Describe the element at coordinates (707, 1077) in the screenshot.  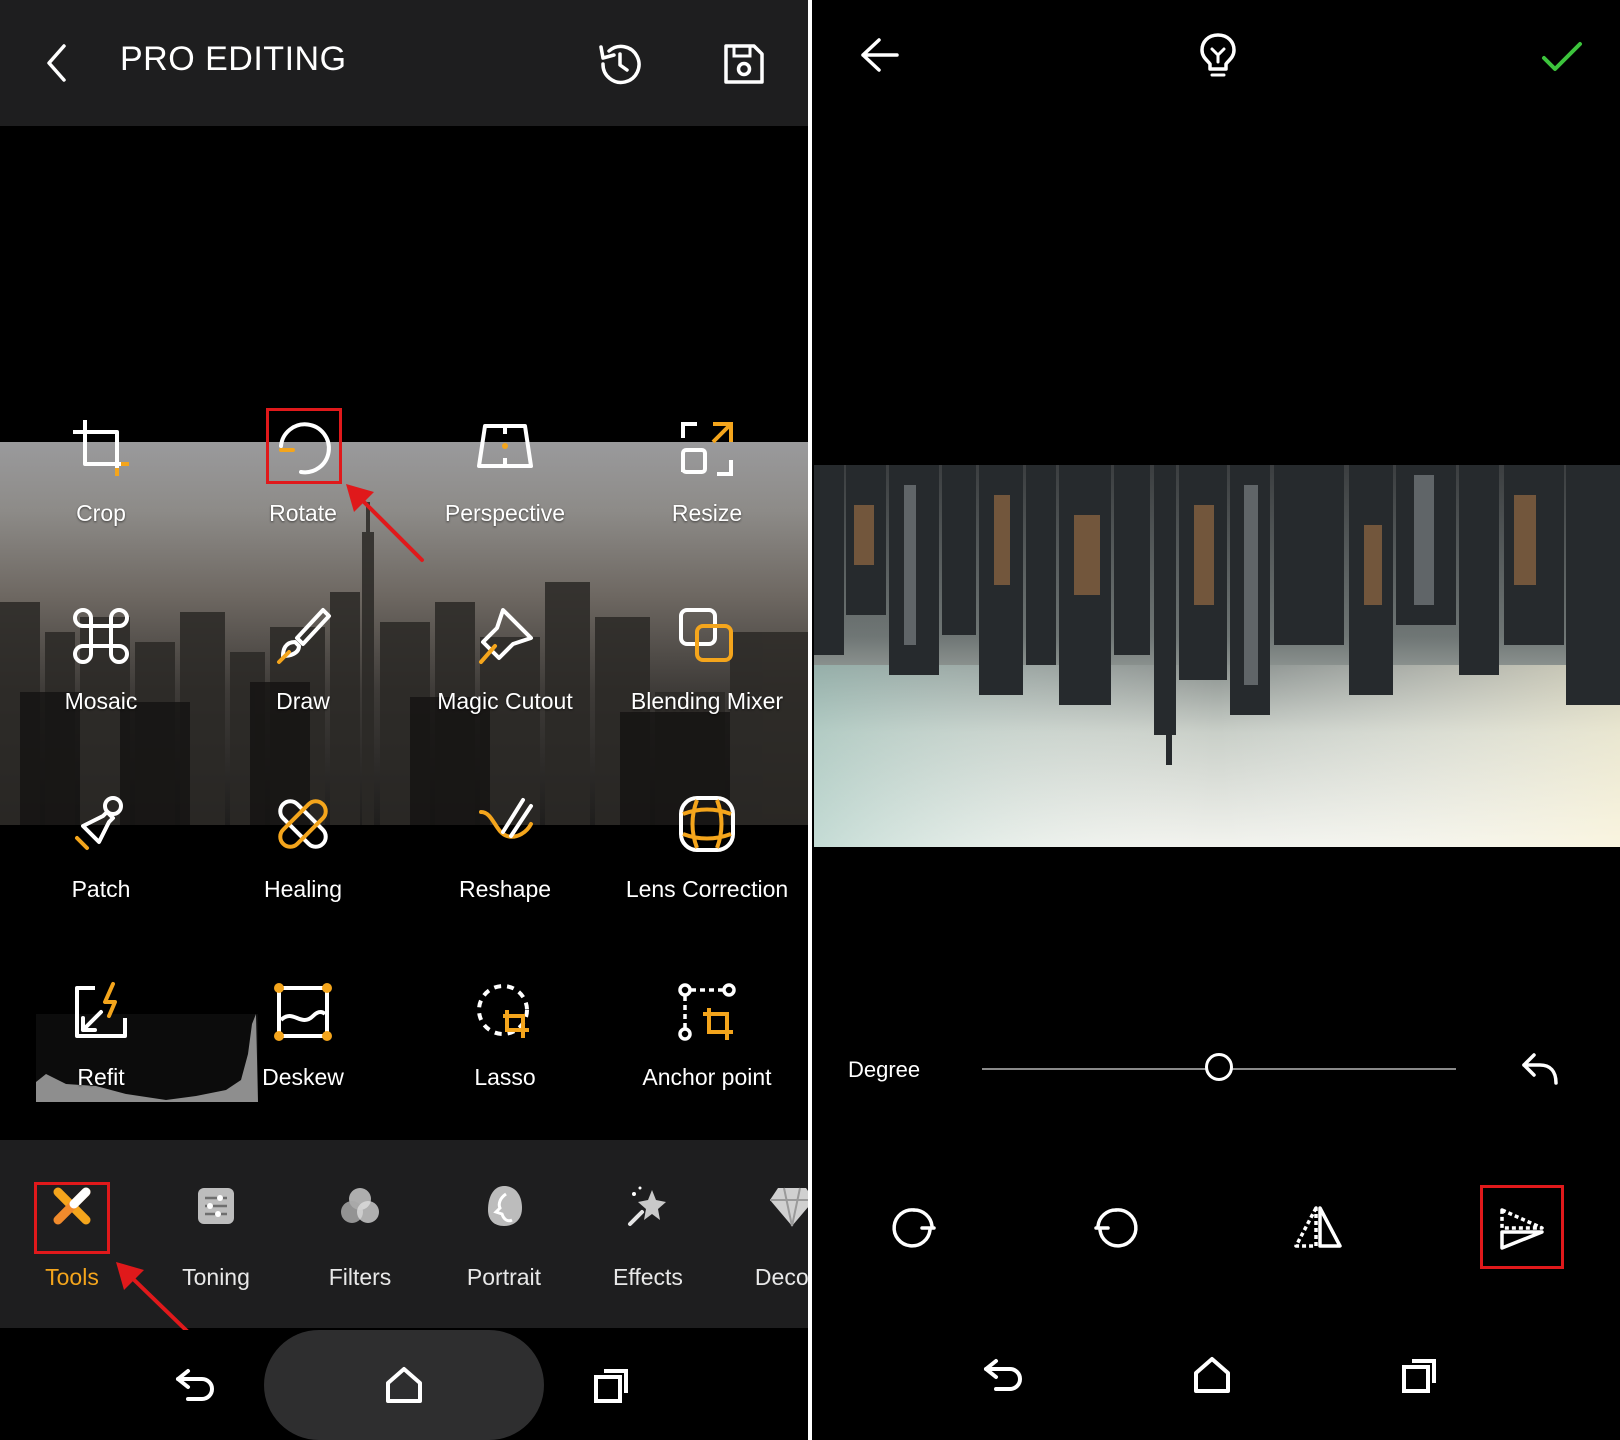
I see `tool-label: Anchor point` at that location.